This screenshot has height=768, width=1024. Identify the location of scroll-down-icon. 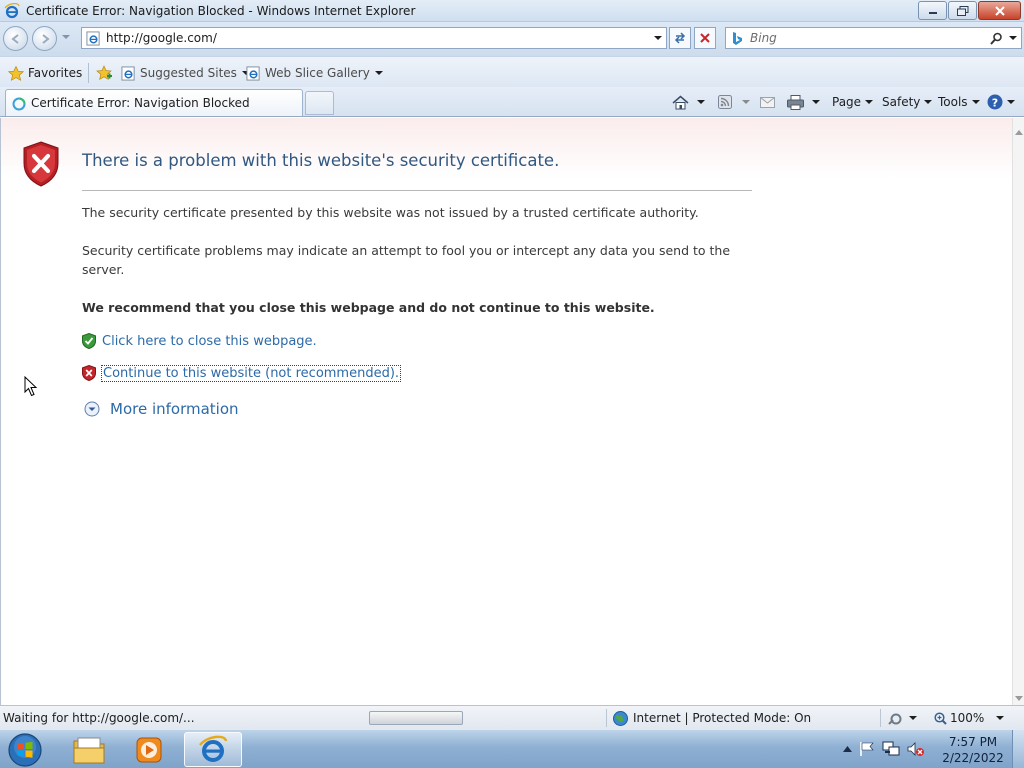
(1019, 698).